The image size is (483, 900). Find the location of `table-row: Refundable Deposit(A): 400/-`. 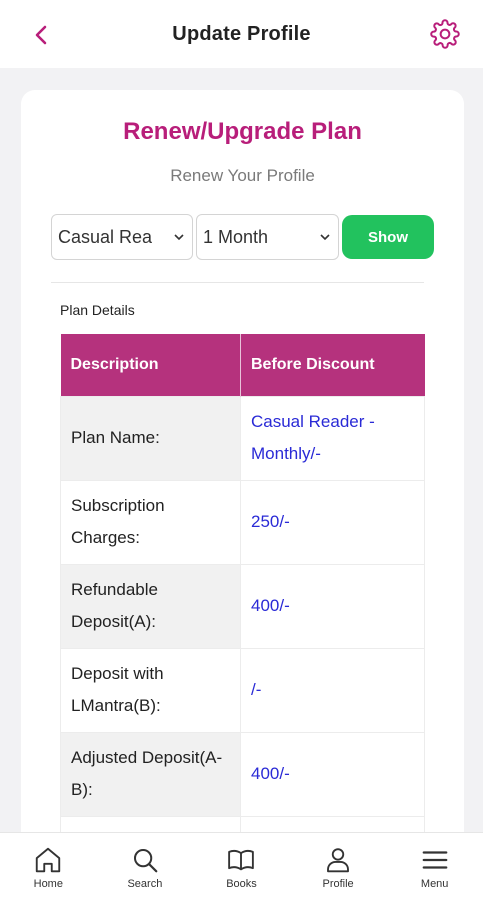

table-row: Refundable Deposit(A): 400/- is located at coordinates (242, 606).